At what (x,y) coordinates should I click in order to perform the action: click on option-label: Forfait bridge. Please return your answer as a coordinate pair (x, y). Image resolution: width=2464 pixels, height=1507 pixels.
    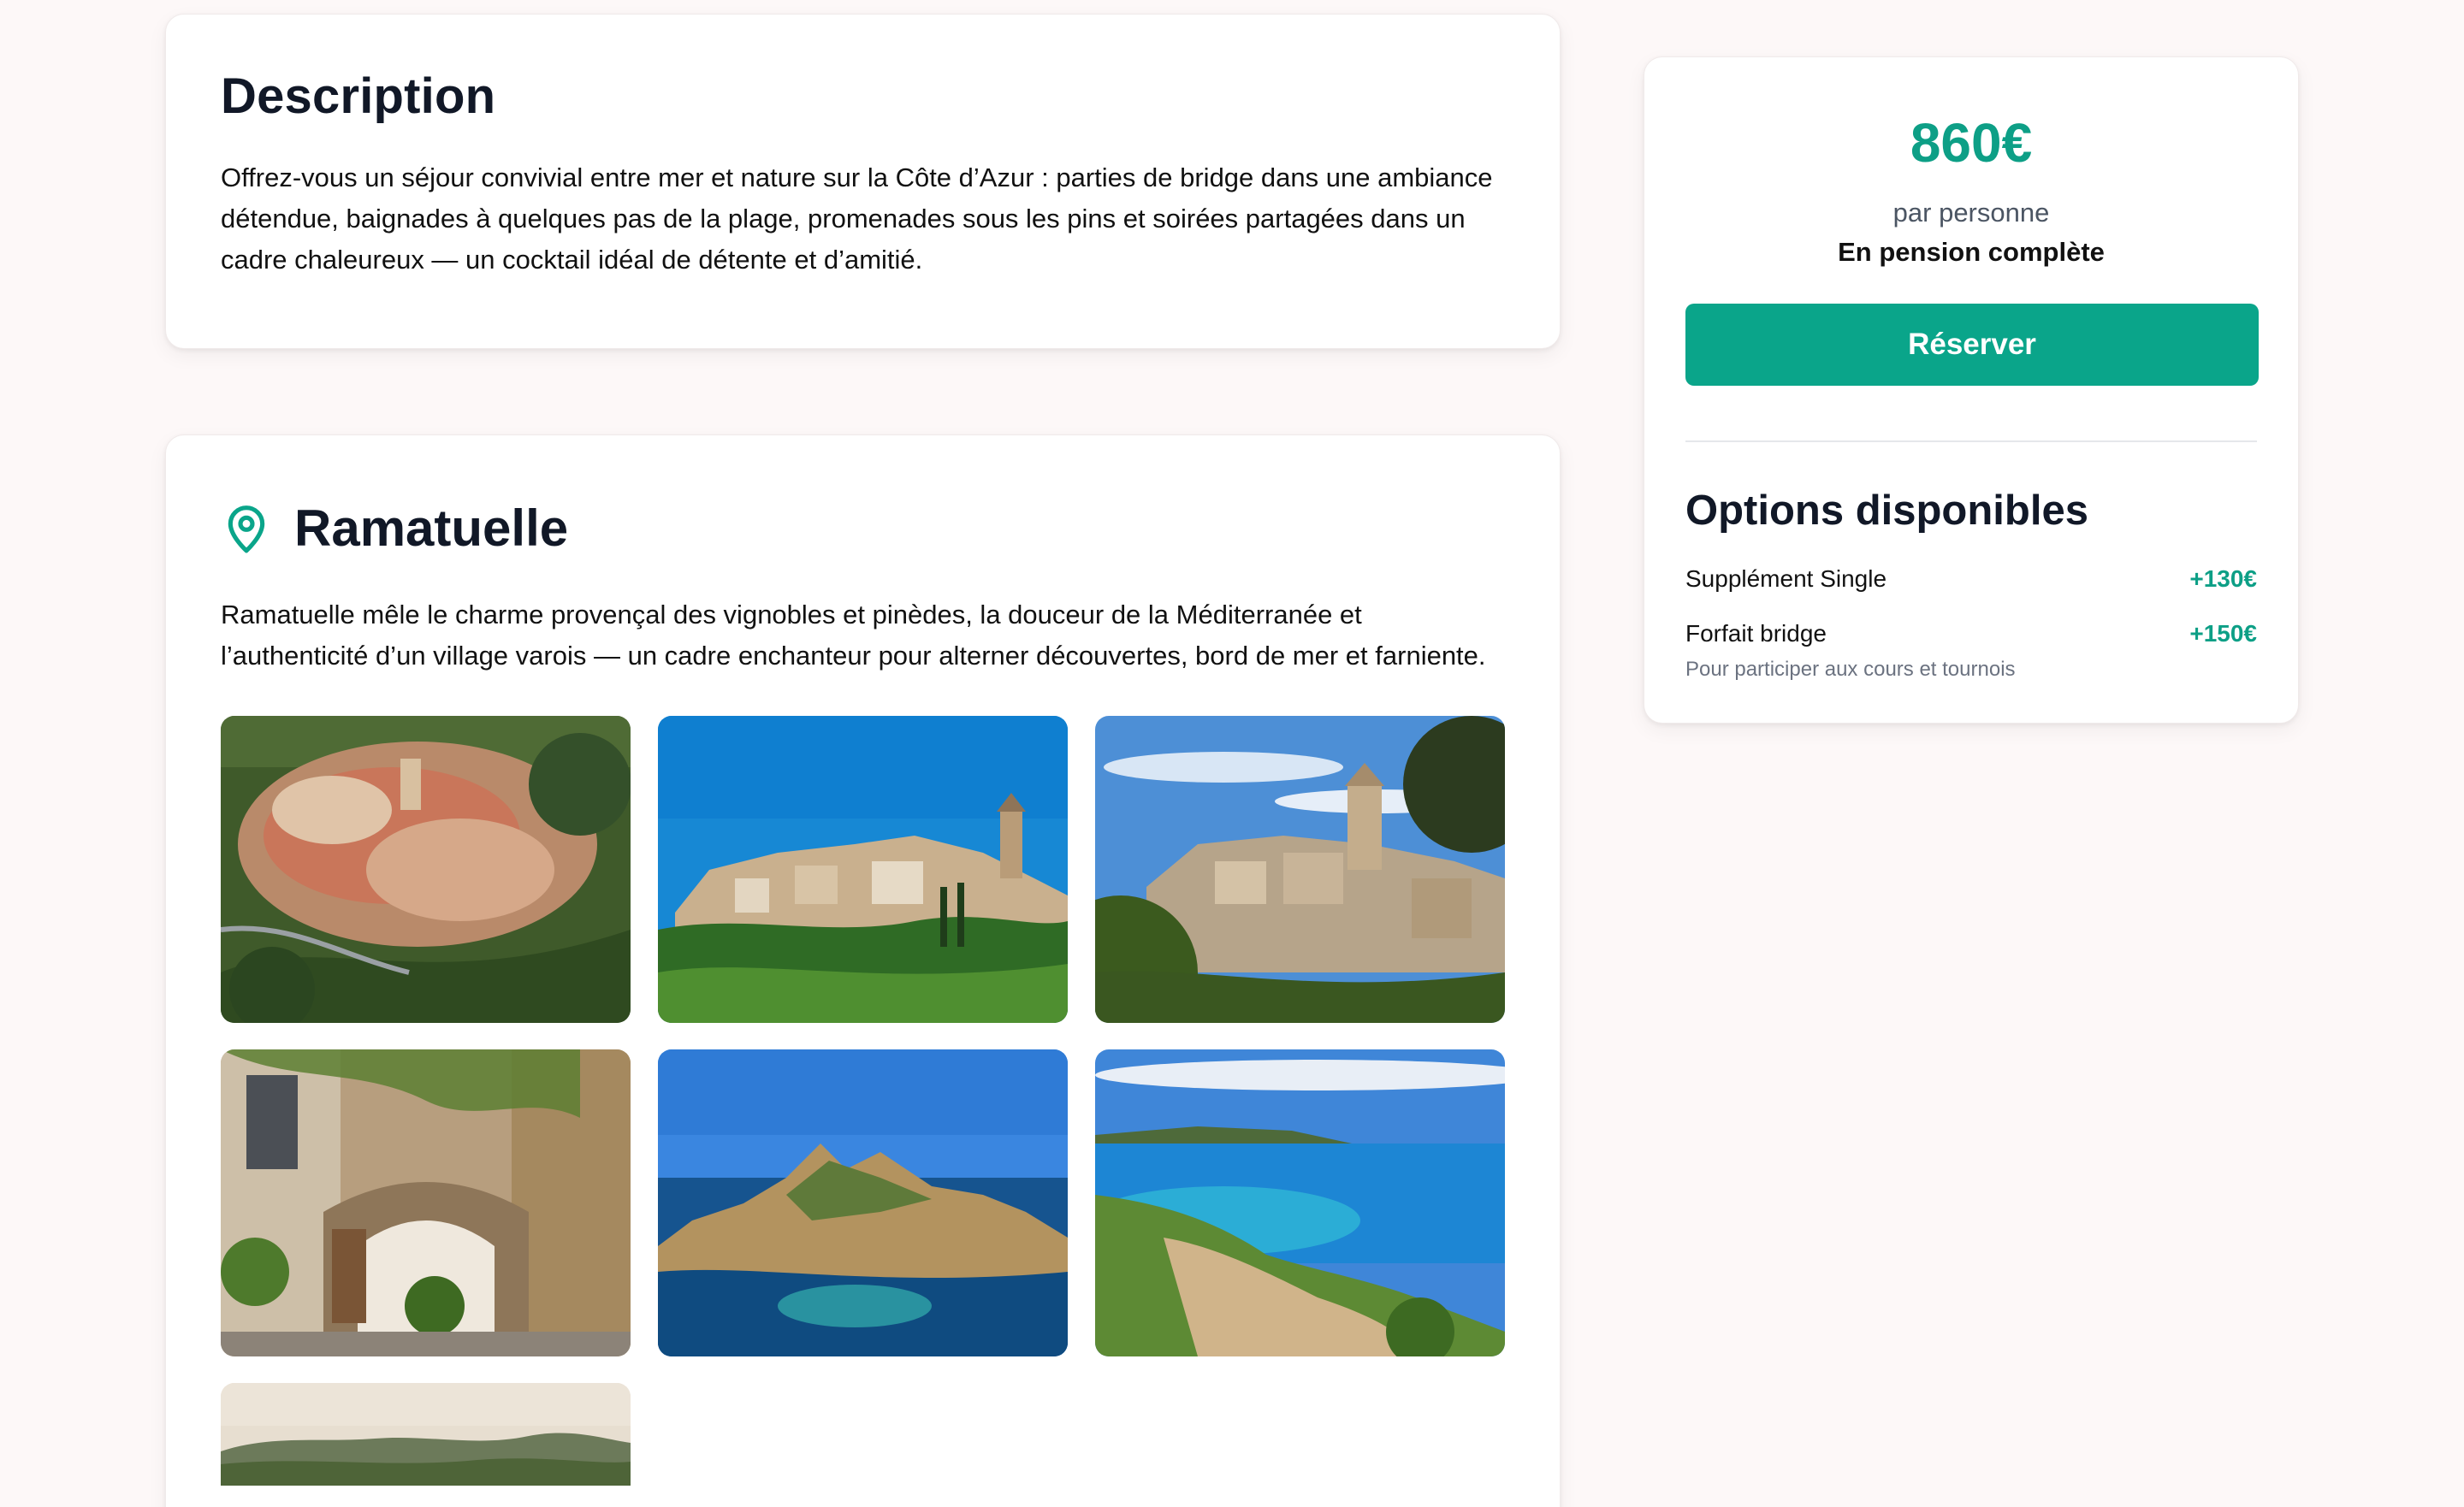
    Looking at the image, I should click on (1756, 633).